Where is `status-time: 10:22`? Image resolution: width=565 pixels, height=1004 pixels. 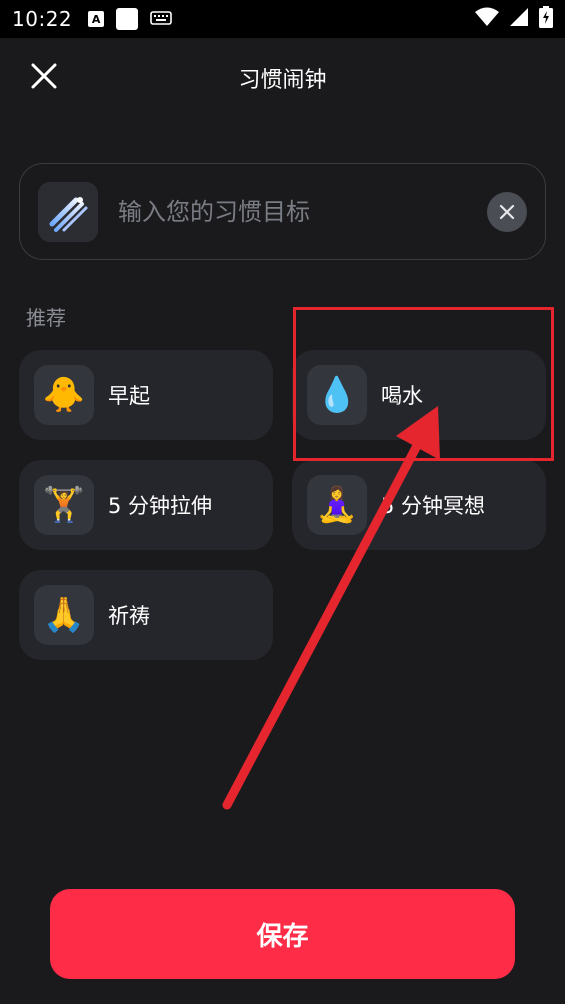
status-time: 10:22 is located at coordinates (42, 19).